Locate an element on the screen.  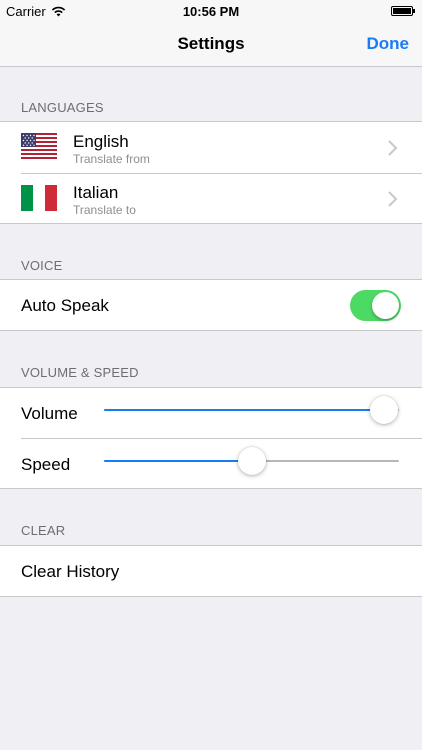
done-button: Done is located at coordinates (388, 44).